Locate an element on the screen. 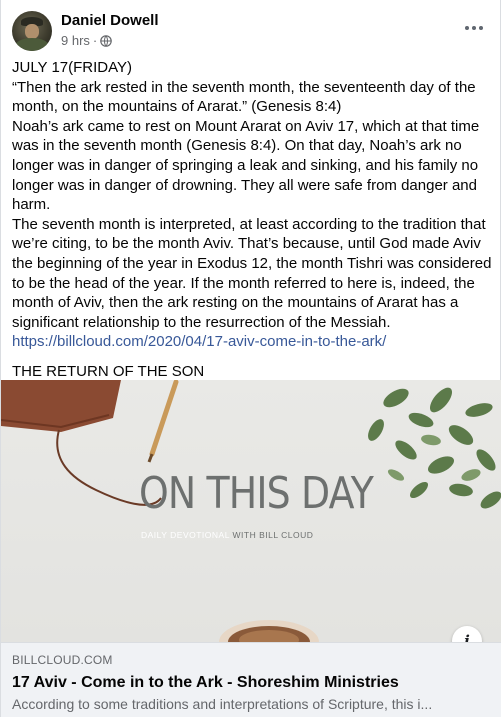  post-date-line: JULY 17(FRIDAY) is located at coordinates (72, 67).